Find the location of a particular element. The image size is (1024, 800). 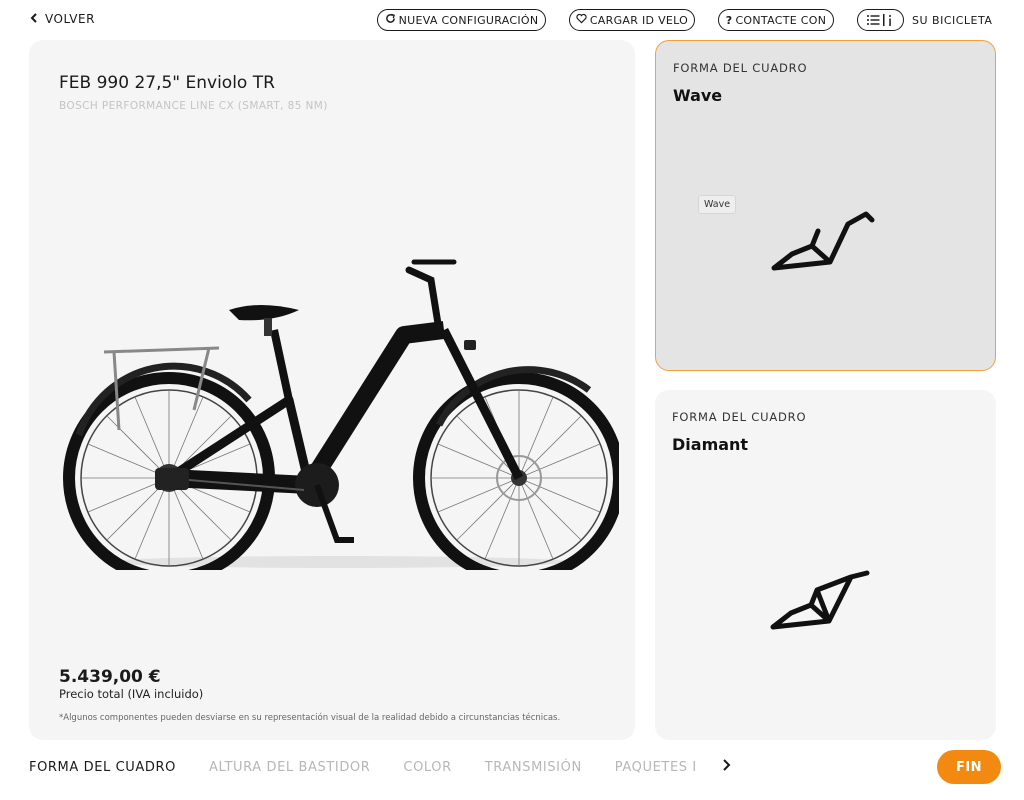

finish-button: FIN is located at coordinates (969, 767).